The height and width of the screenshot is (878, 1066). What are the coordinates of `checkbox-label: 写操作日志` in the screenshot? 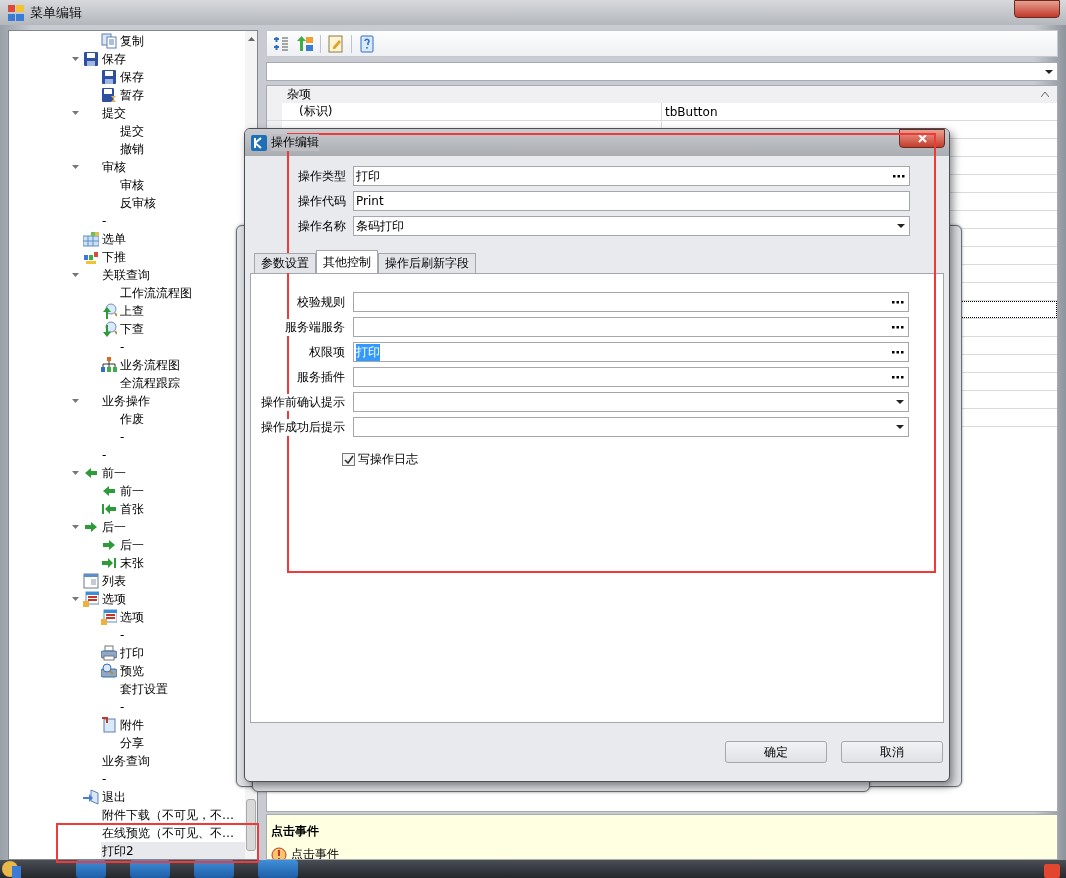 It's located at (388, 459).